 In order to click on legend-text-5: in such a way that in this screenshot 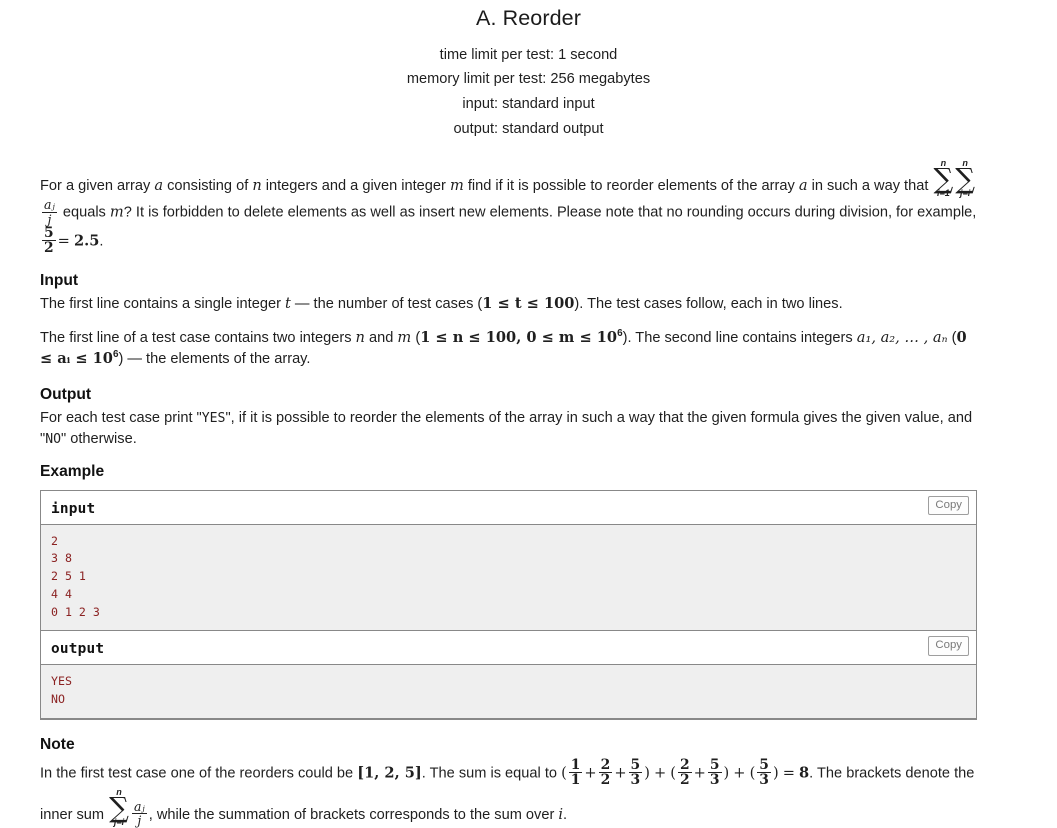, I will do `click(870, 186)`.